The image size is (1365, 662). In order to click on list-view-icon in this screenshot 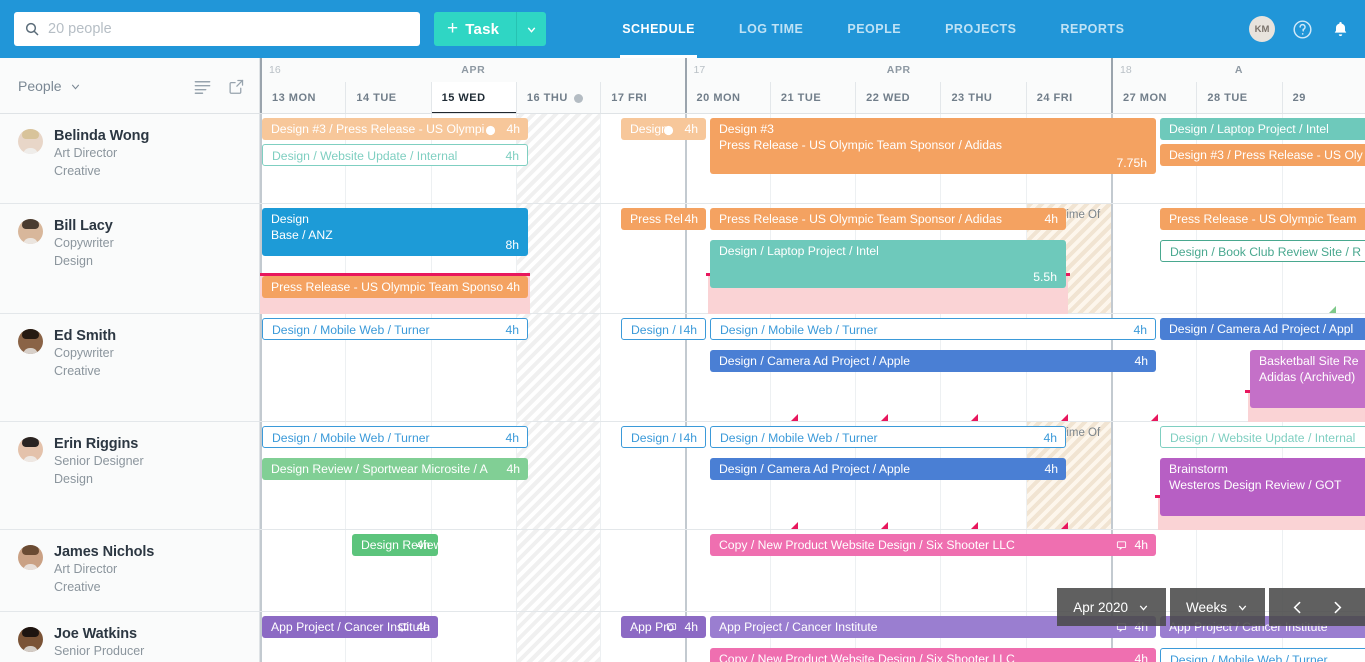, I will do `click(202, 86)`.